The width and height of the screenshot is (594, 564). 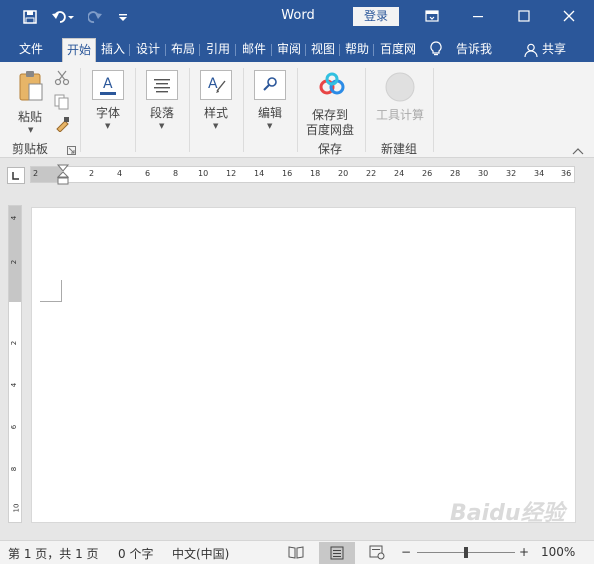 I want to click on tab-mailings: 邮件, so click(x=254, y=50).